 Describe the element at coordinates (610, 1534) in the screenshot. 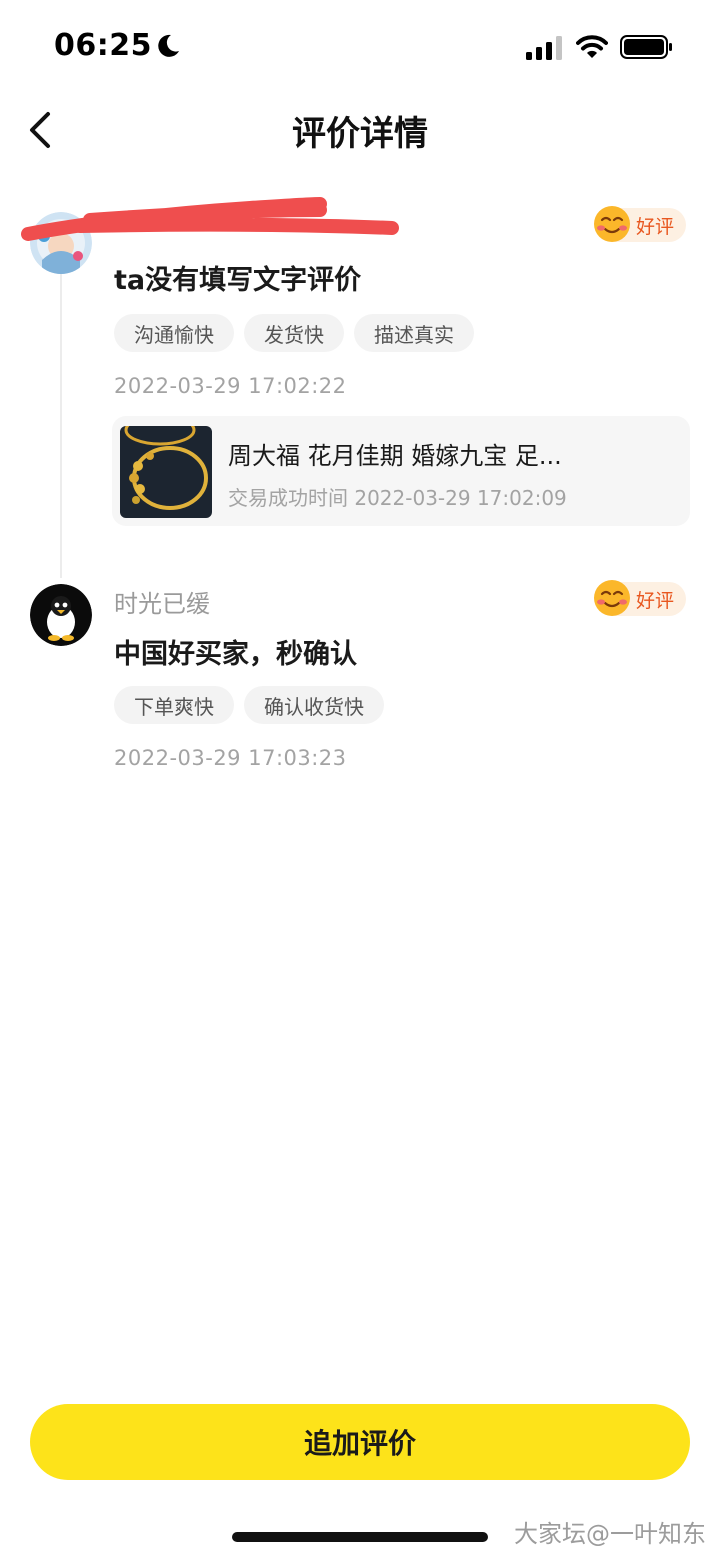

I see `watermark: 大家坛@一叶知东` at that location.